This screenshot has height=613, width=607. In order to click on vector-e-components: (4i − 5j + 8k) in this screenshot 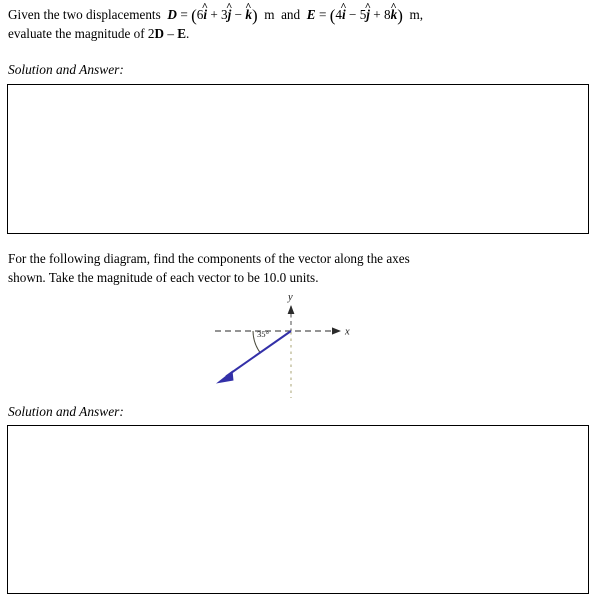, I will do `click(366, 15)`.